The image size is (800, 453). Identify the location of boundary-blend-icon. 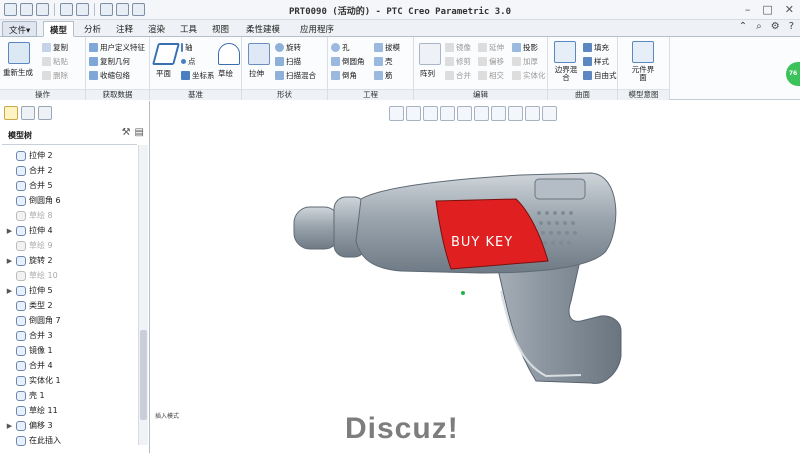
(565, 52).